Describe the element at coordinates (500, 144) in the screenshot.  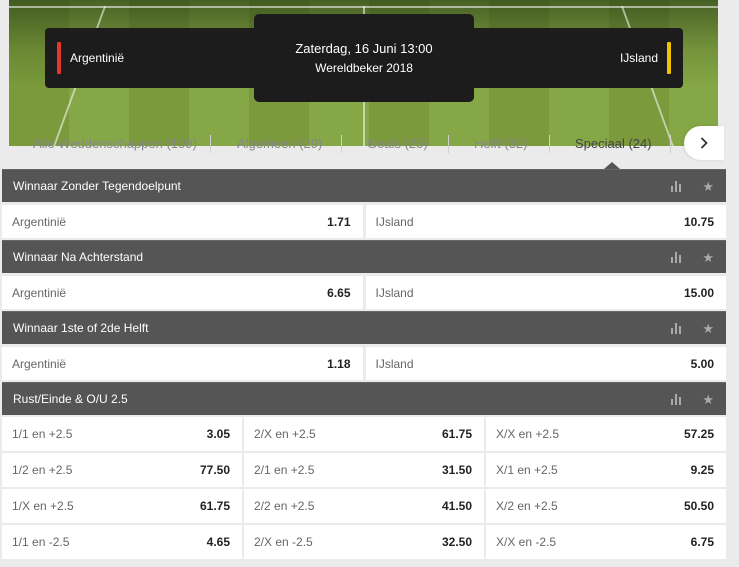
I see `tab-half: Helft (32)` at that location.